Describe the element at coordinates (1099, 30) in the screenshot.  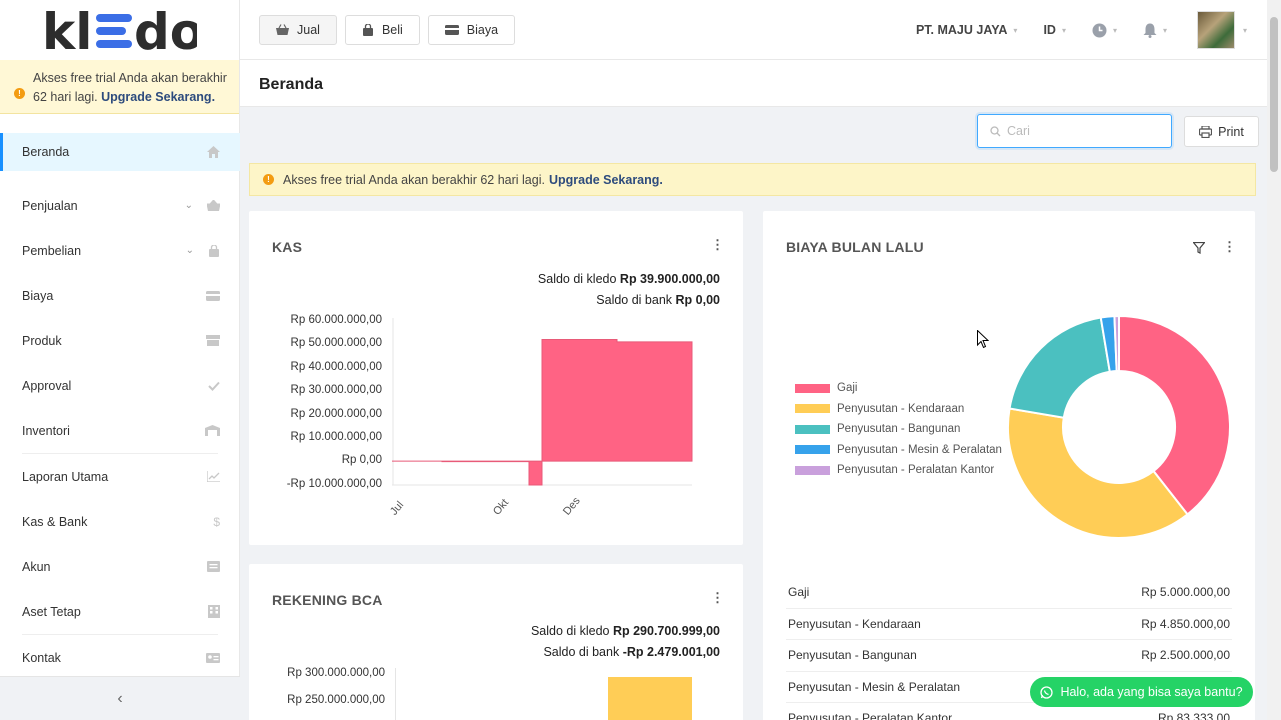
I see `clock-icon` at that location.